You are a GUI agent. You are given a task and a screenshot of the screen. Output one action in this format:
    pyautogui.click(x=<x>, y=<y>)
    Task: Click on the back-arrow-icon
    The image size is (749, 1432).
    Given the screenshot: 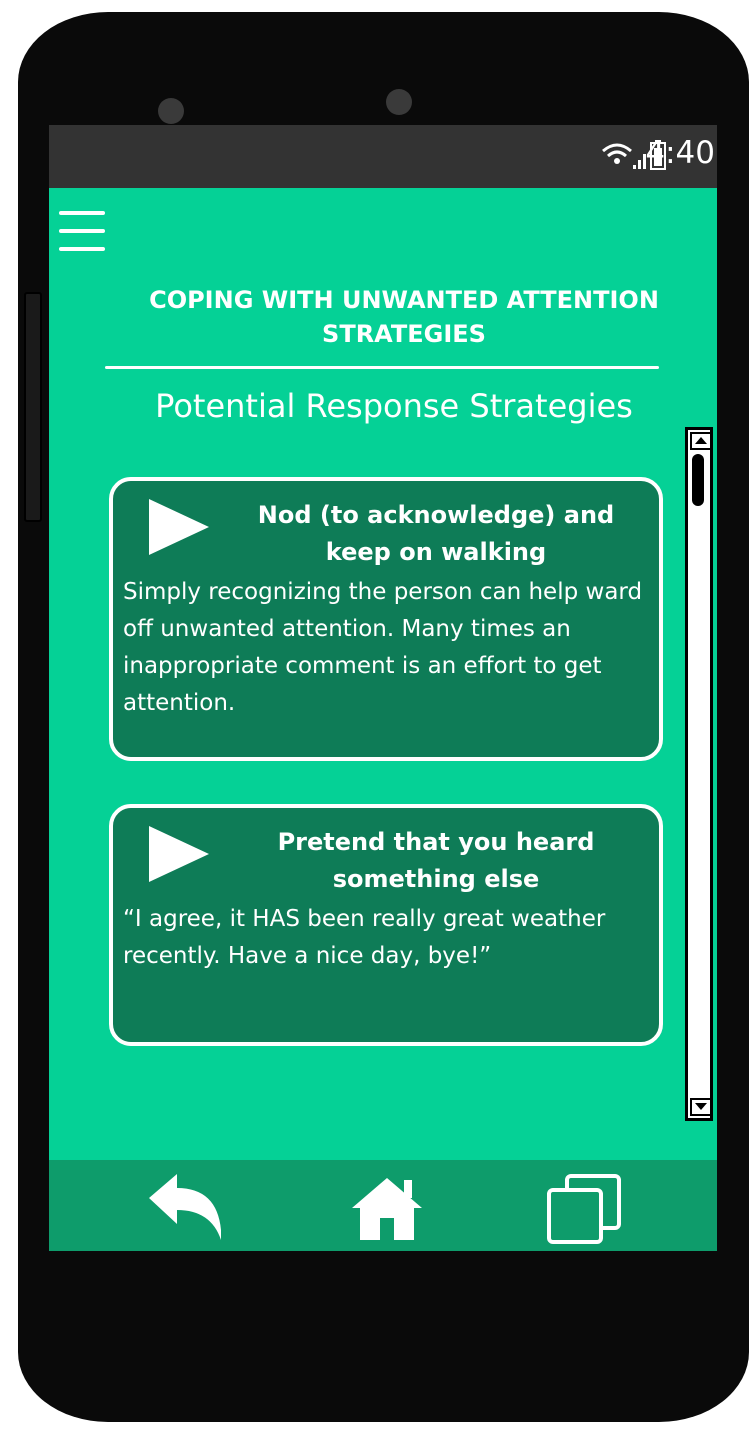 What is the action you would take?
    pyautogui.click(x=186, y=1207)
    